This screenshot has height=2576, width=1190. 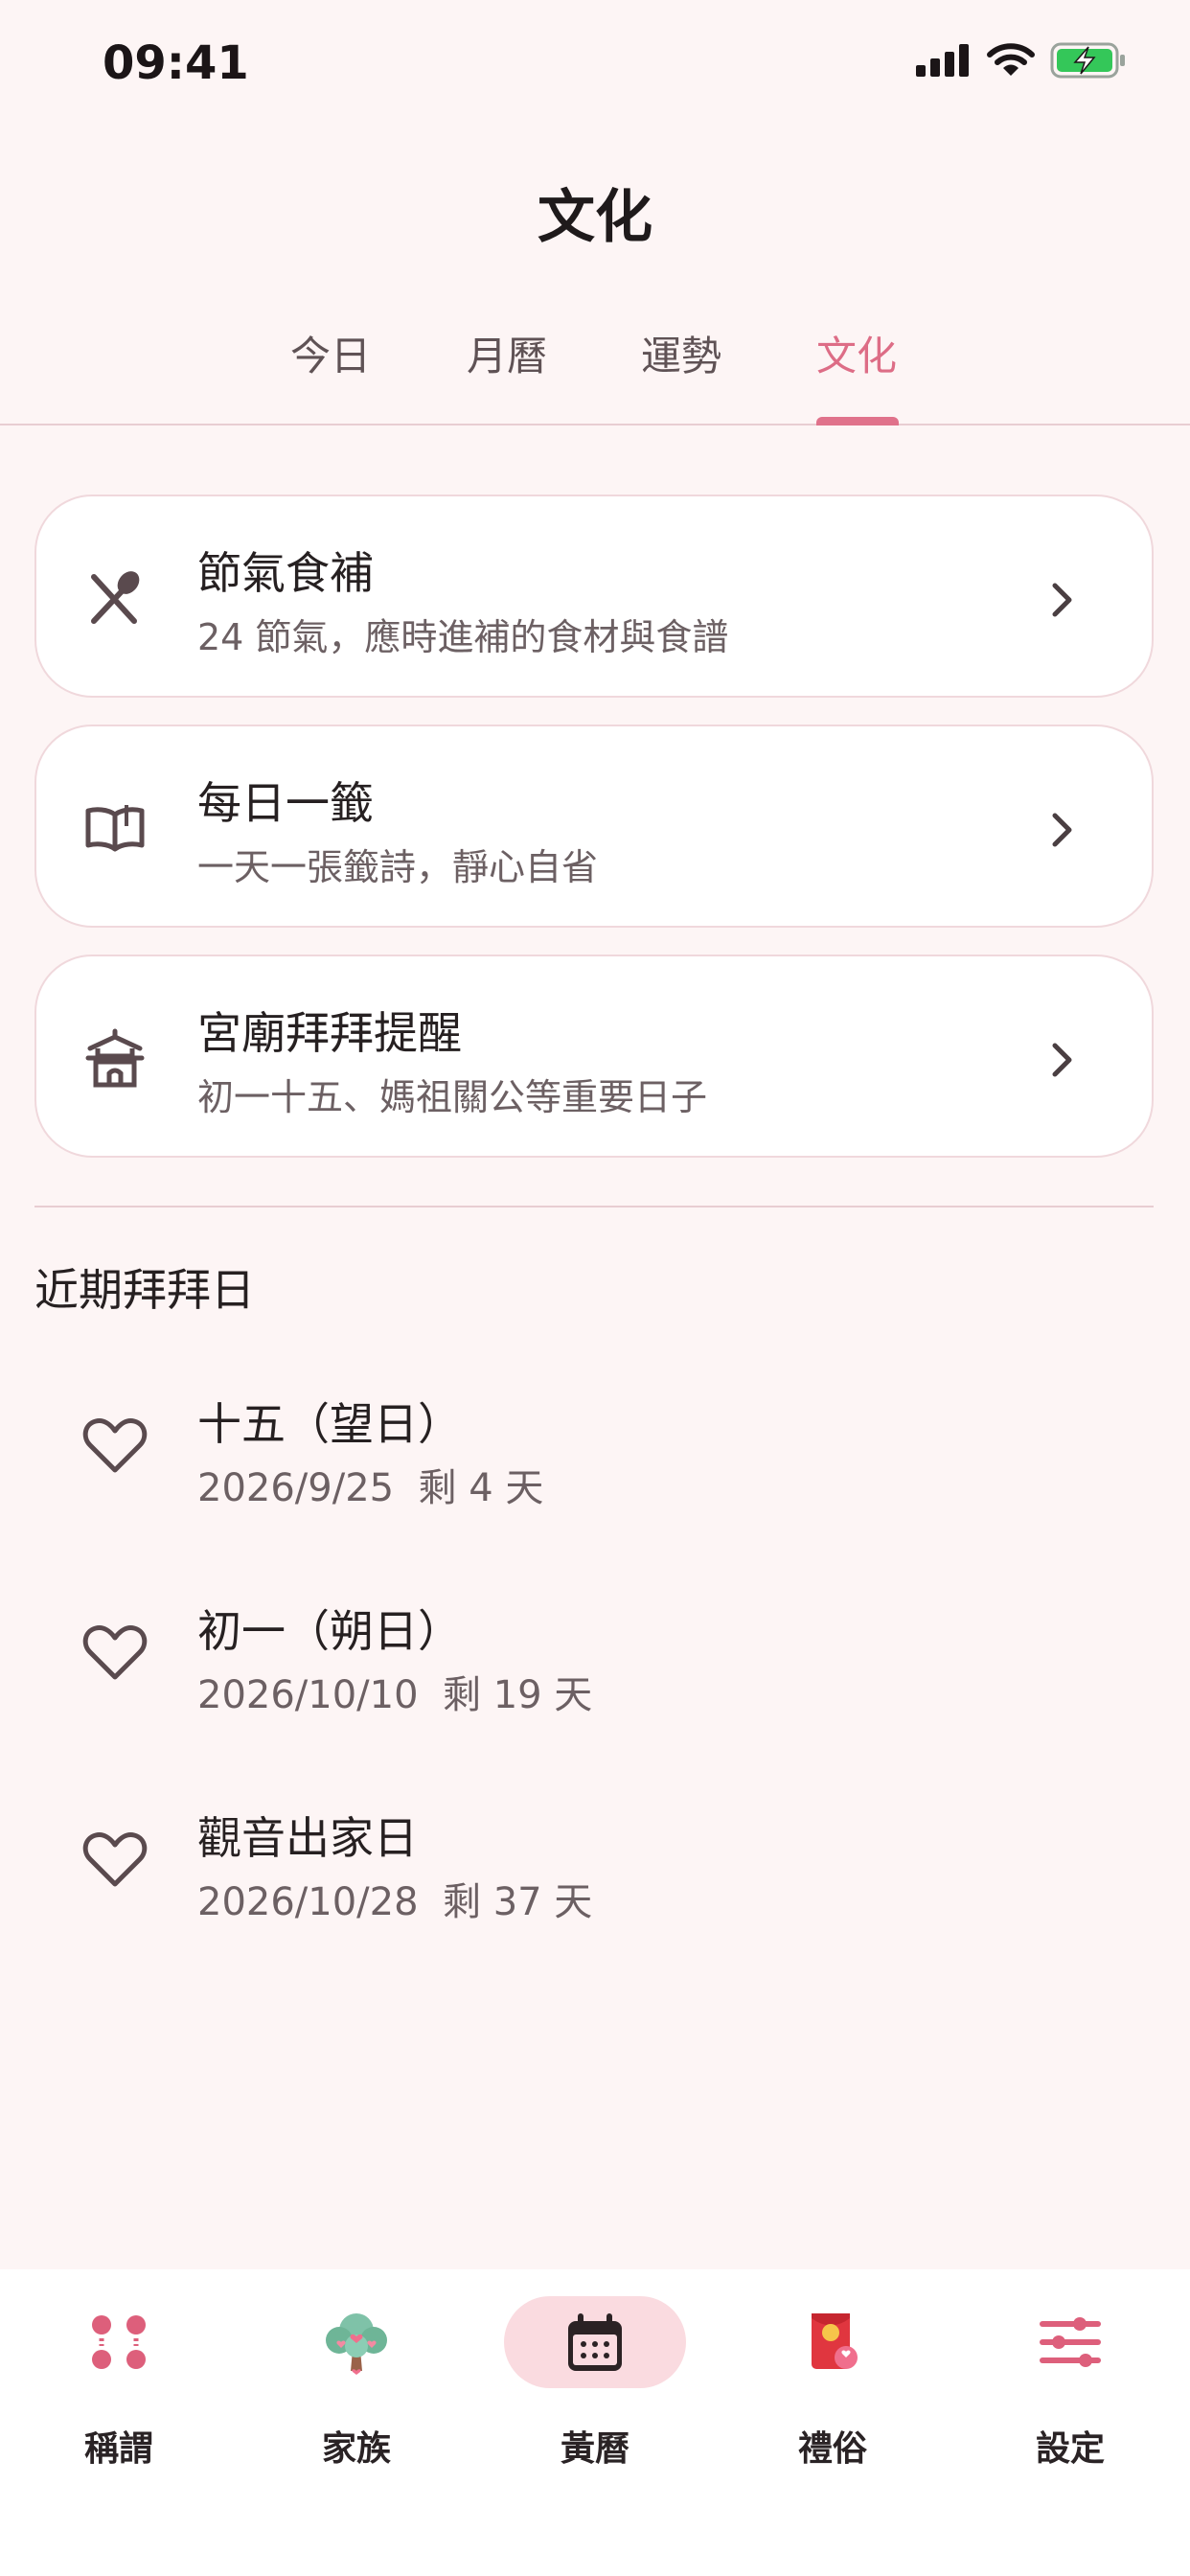 I want to click on section-divider, so click(x=594, y=1207).